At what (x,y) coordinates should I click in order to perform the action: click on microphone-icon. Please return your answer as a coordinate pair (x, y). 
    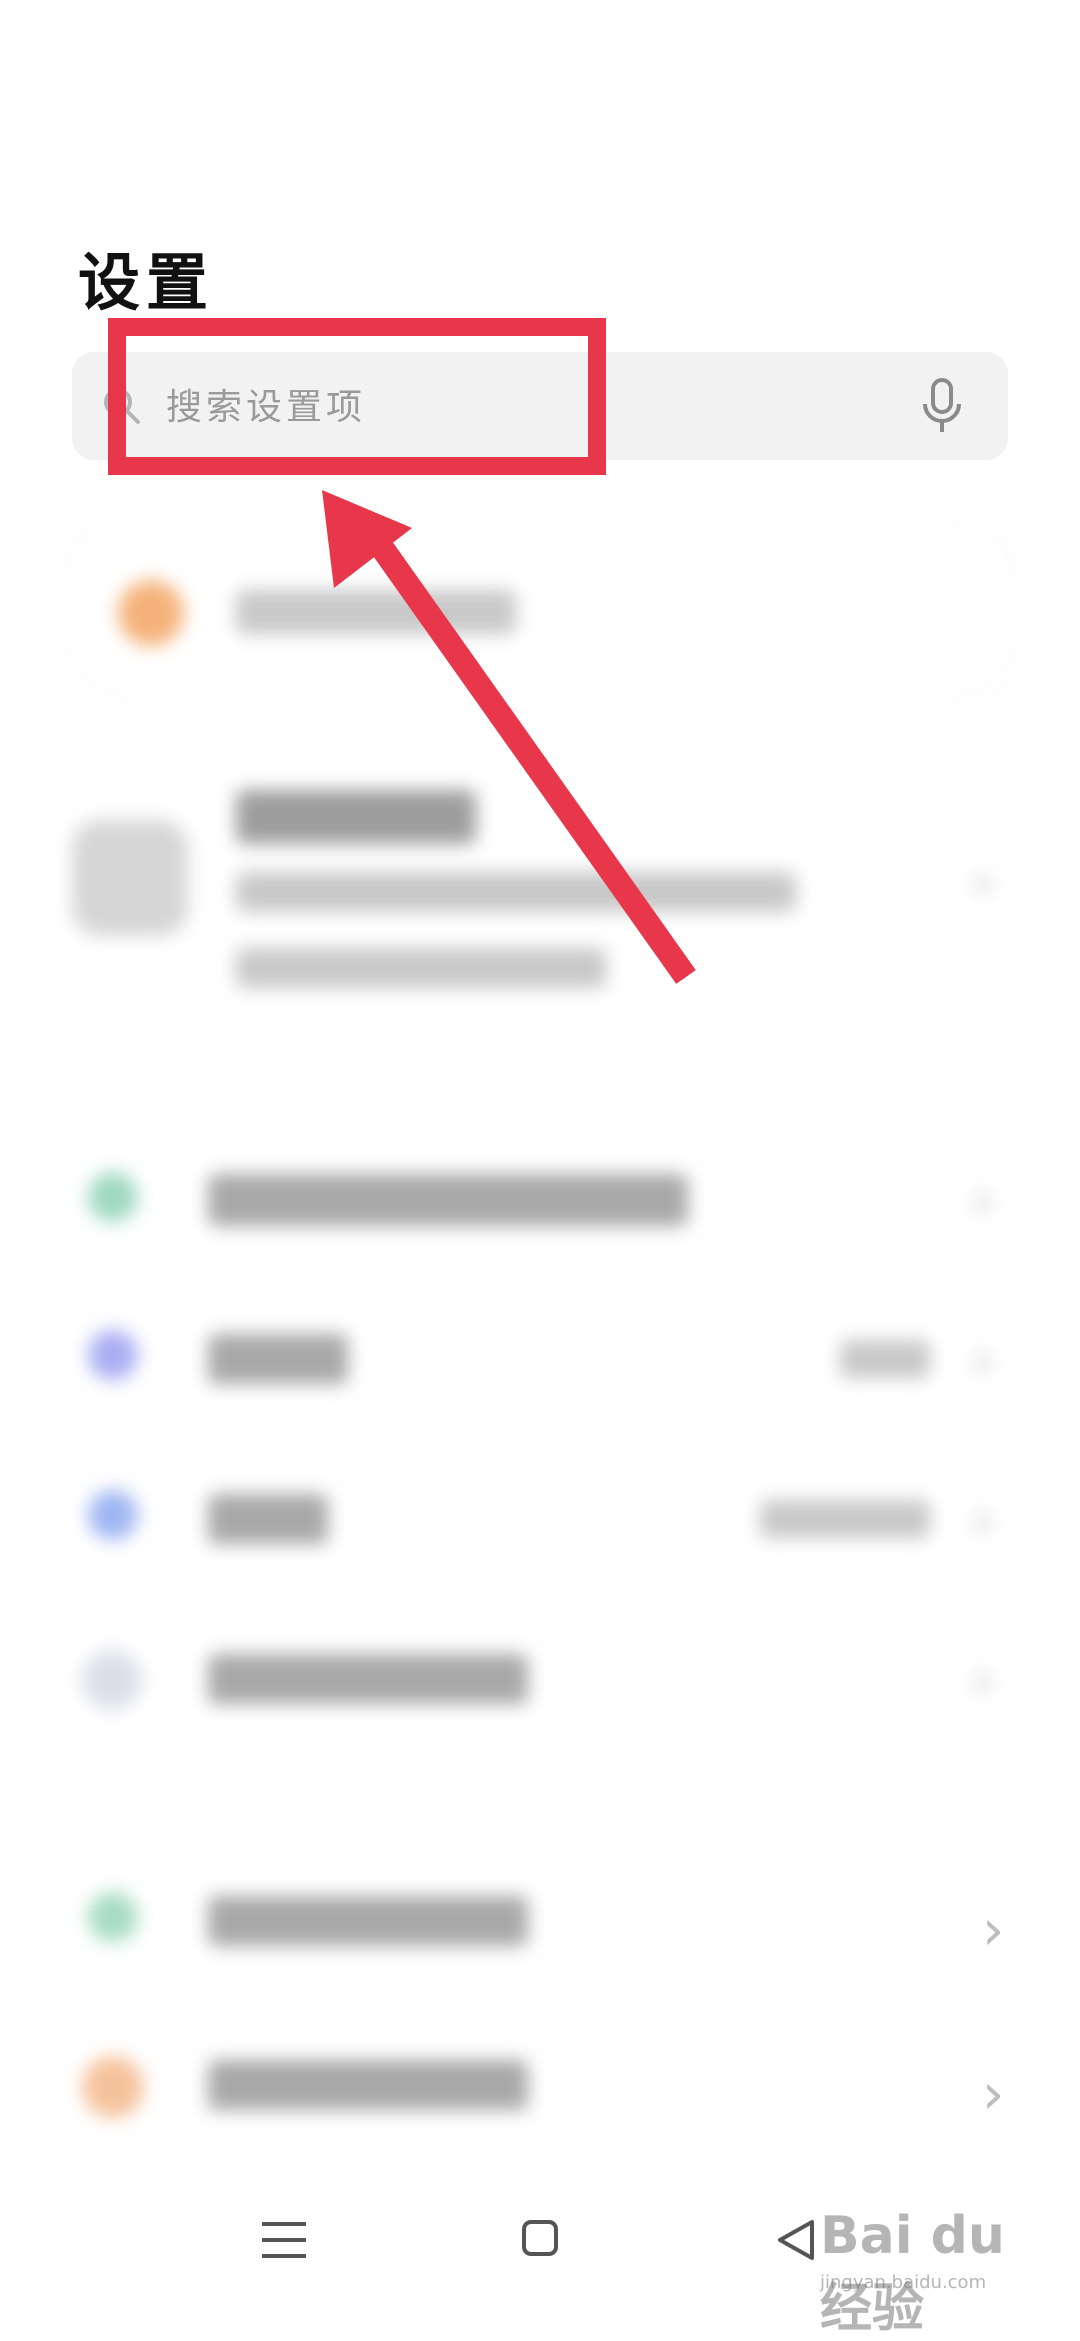
    Looking at the image, I should click on (942, 406).